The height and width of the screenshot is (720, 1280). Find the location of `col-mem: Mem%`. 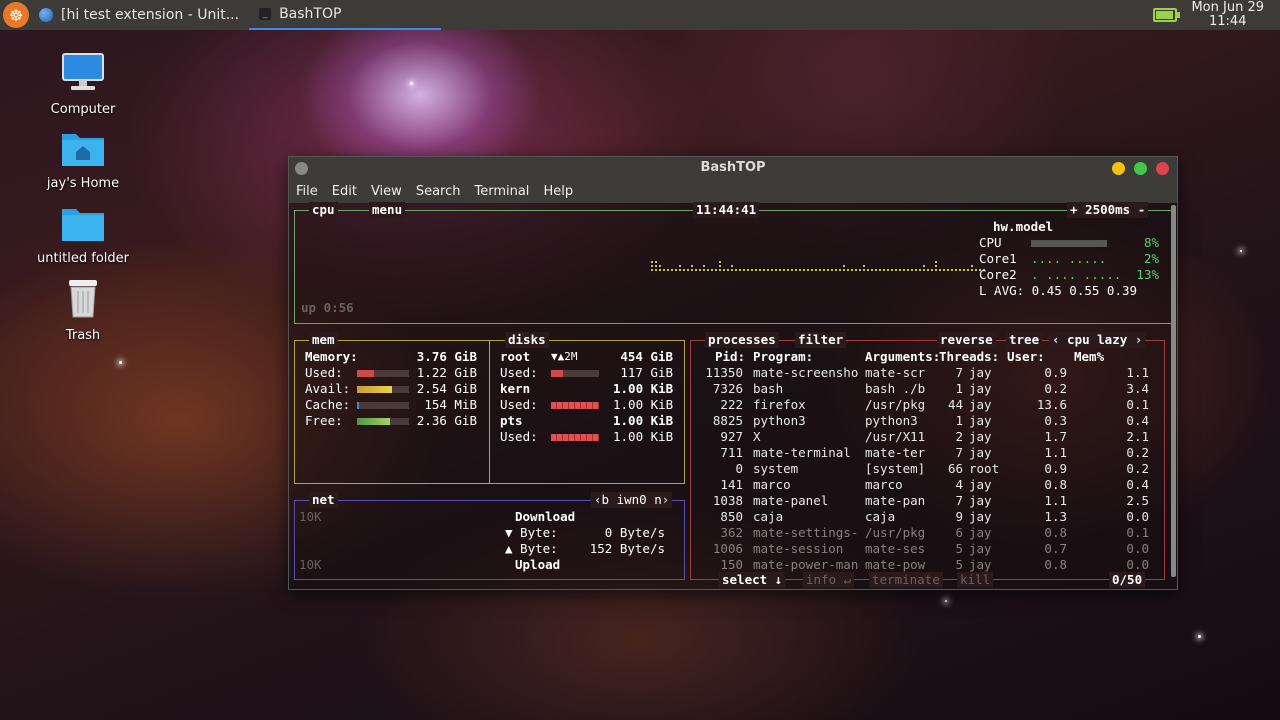

col-mem: Mem% is located at coordinates (1089, 357).